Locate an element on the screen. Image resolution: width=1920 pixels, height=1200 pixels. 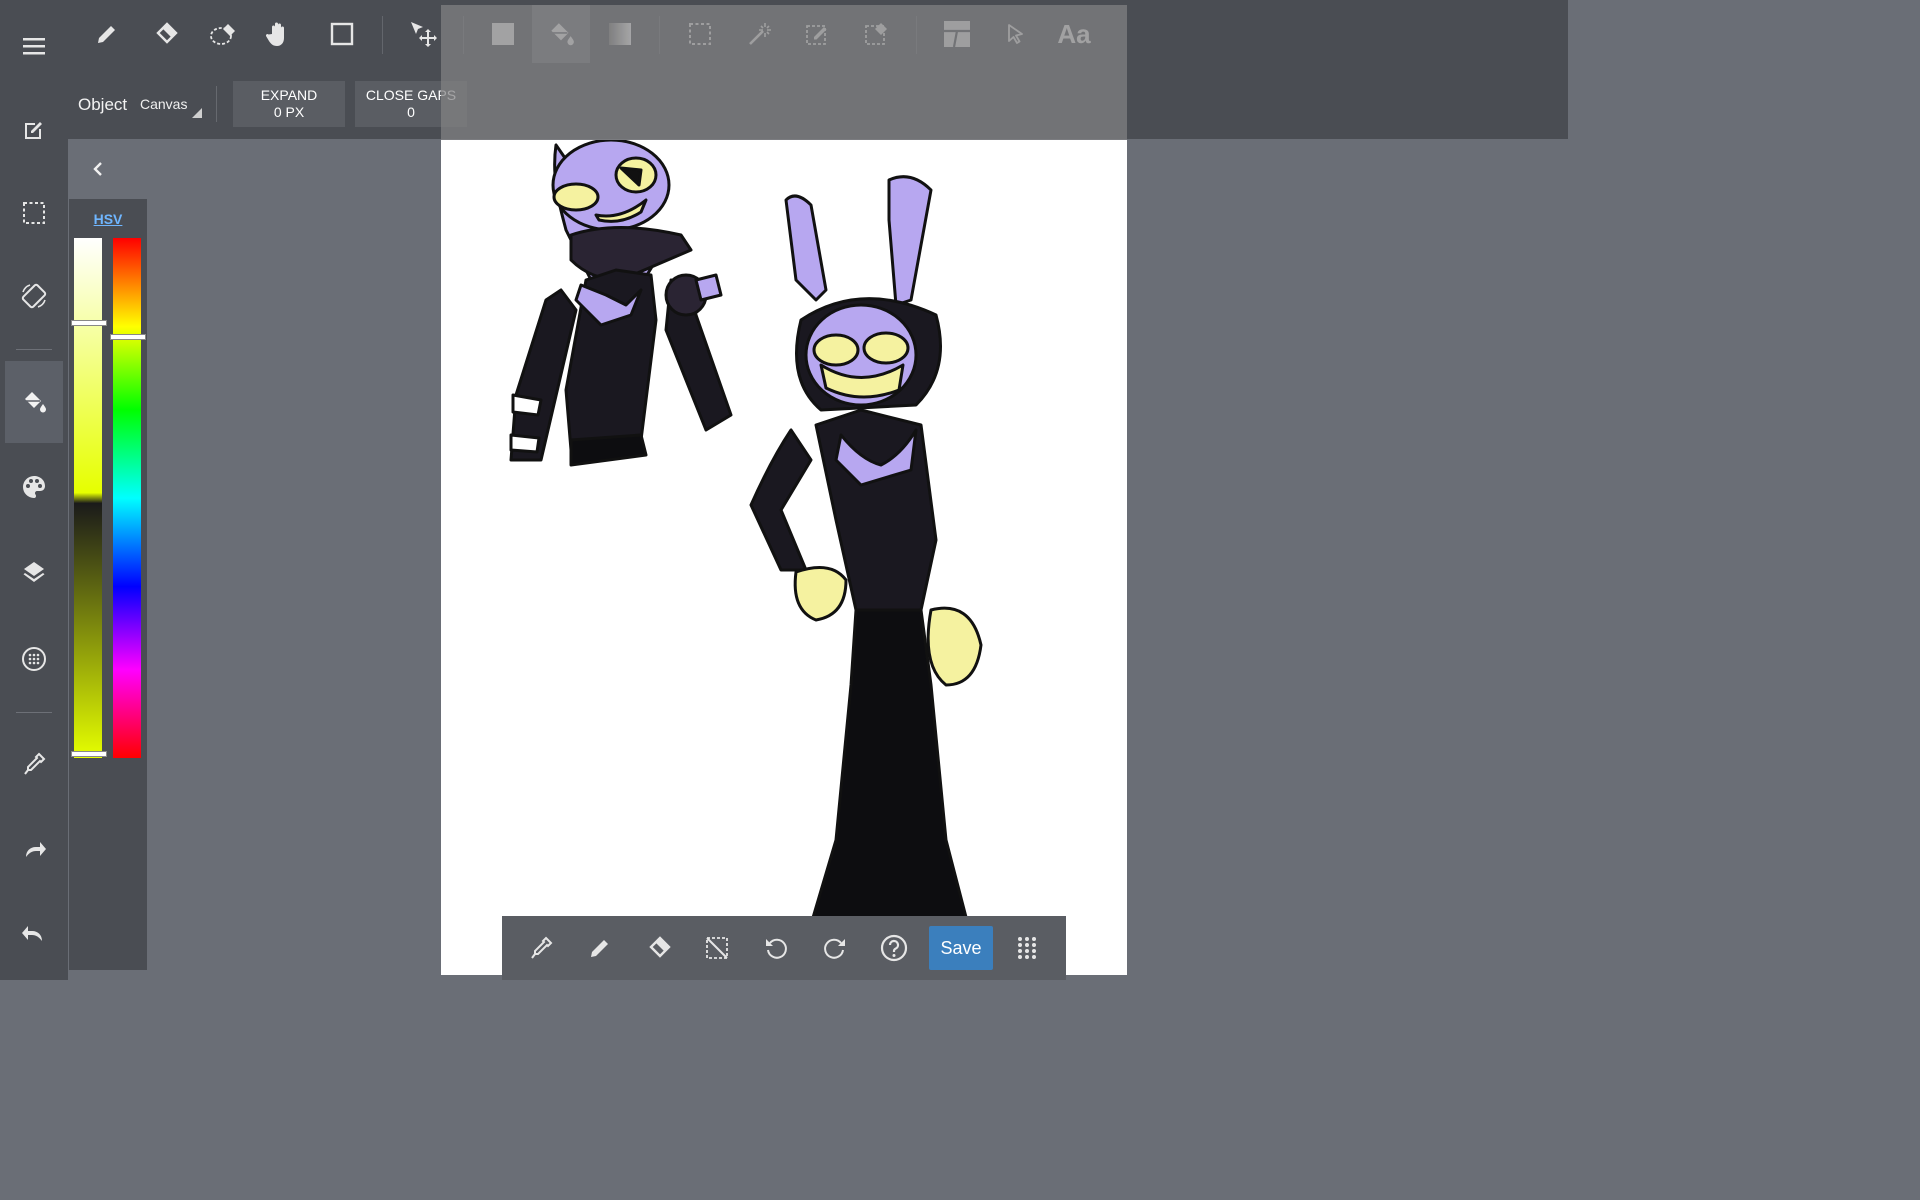
menu-button is located at coordinates (34, 46).